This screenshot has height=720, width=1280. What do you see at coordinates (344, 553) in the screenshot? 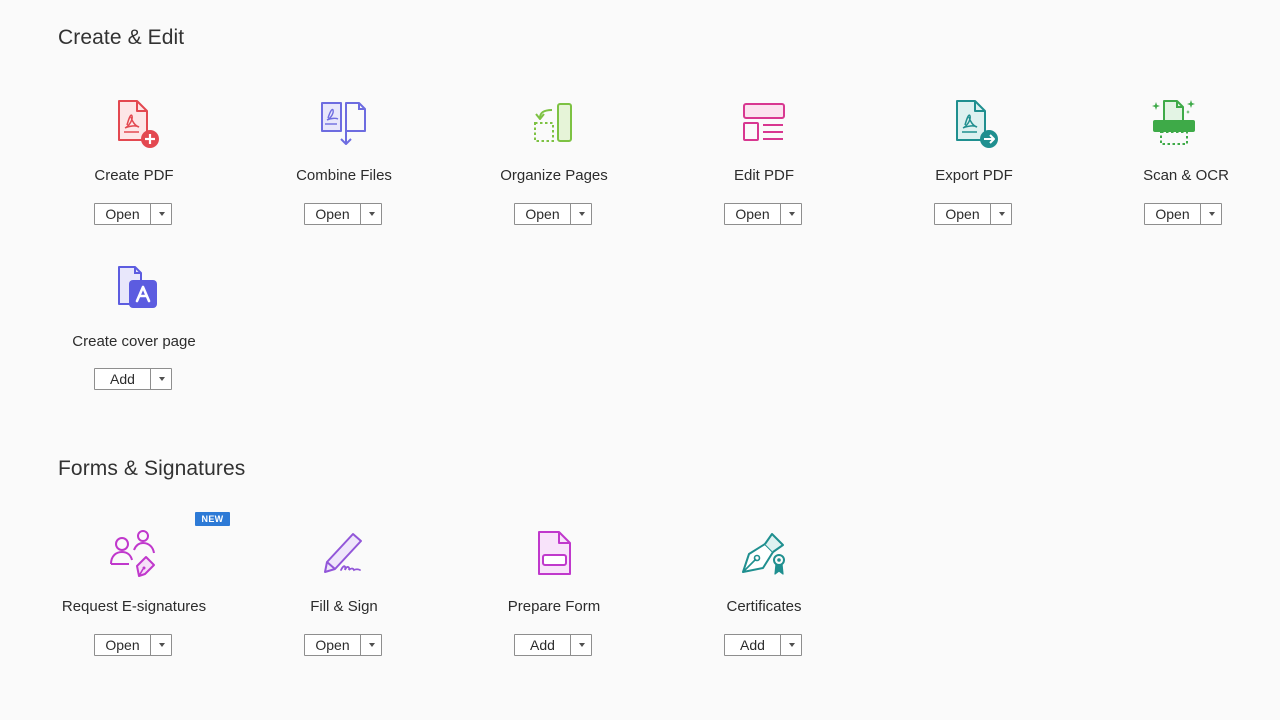
I see `fill-sign-icon` at bounding box center [344, 553].